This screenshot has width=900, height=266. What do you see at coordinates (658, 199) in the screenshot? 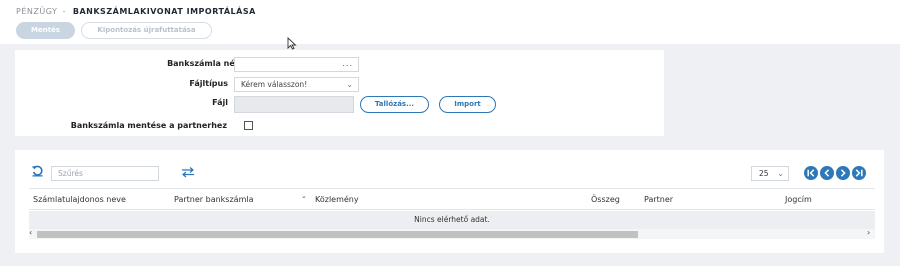
I see `column-header-partner: Partner` at bounding box center [658, 199].